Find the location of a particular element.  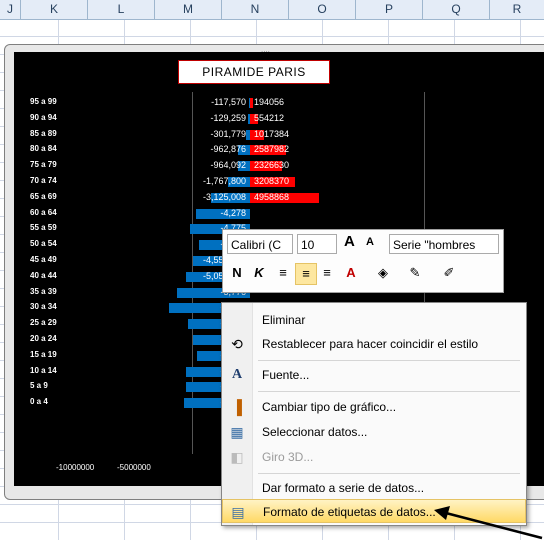

col-header-j: J is located at coordinates (10, 9).